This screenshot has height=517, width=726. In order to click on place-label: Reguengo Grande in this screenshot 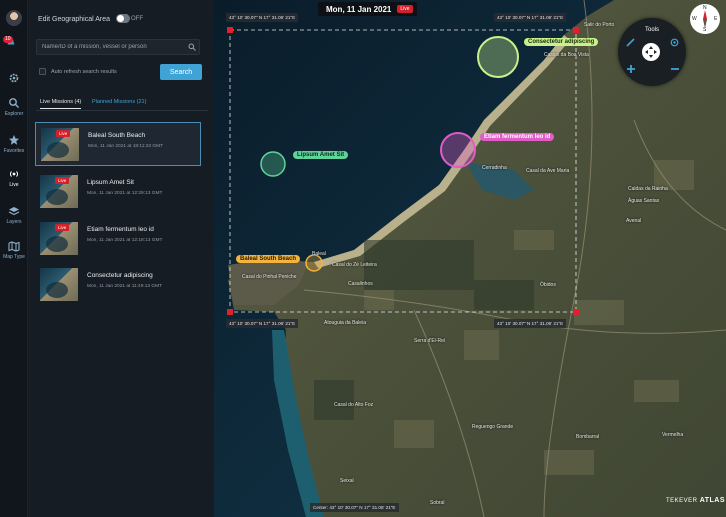, I will do `click(493, 427)`.